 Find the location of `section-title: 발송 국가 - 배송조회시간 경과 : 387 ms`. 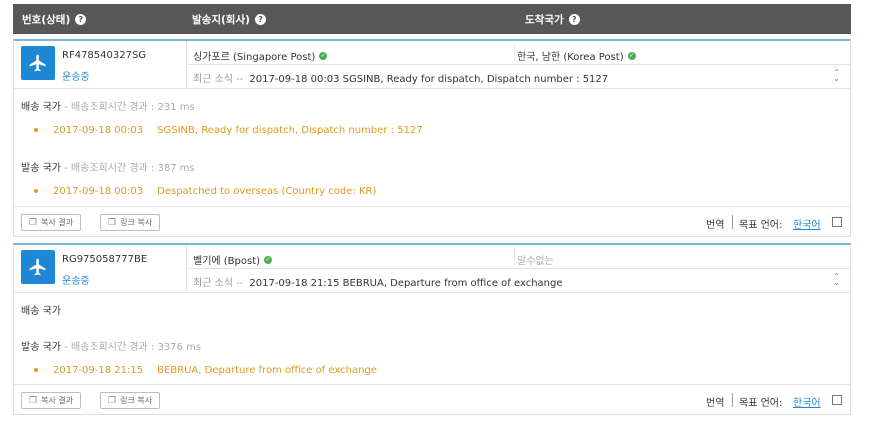

section-title: 발송 국가 - 배송조회시간 경과 : 387 ms is located at coordinates (108, 166).